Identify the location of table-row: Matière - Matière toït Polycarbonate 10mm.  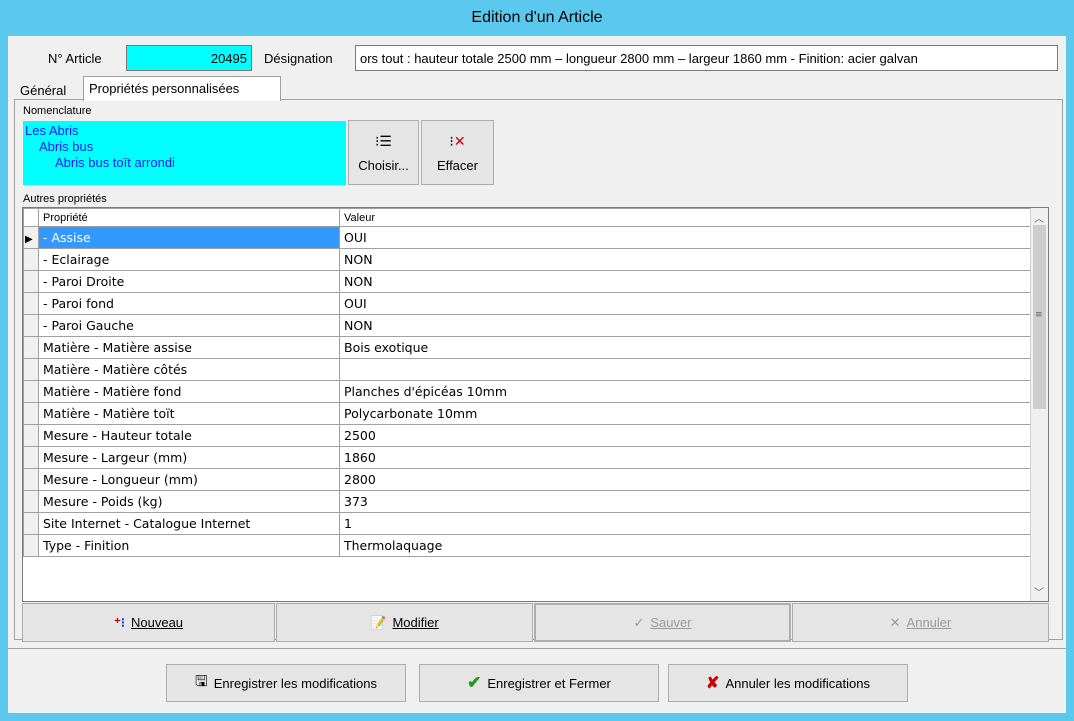
(528, 413).